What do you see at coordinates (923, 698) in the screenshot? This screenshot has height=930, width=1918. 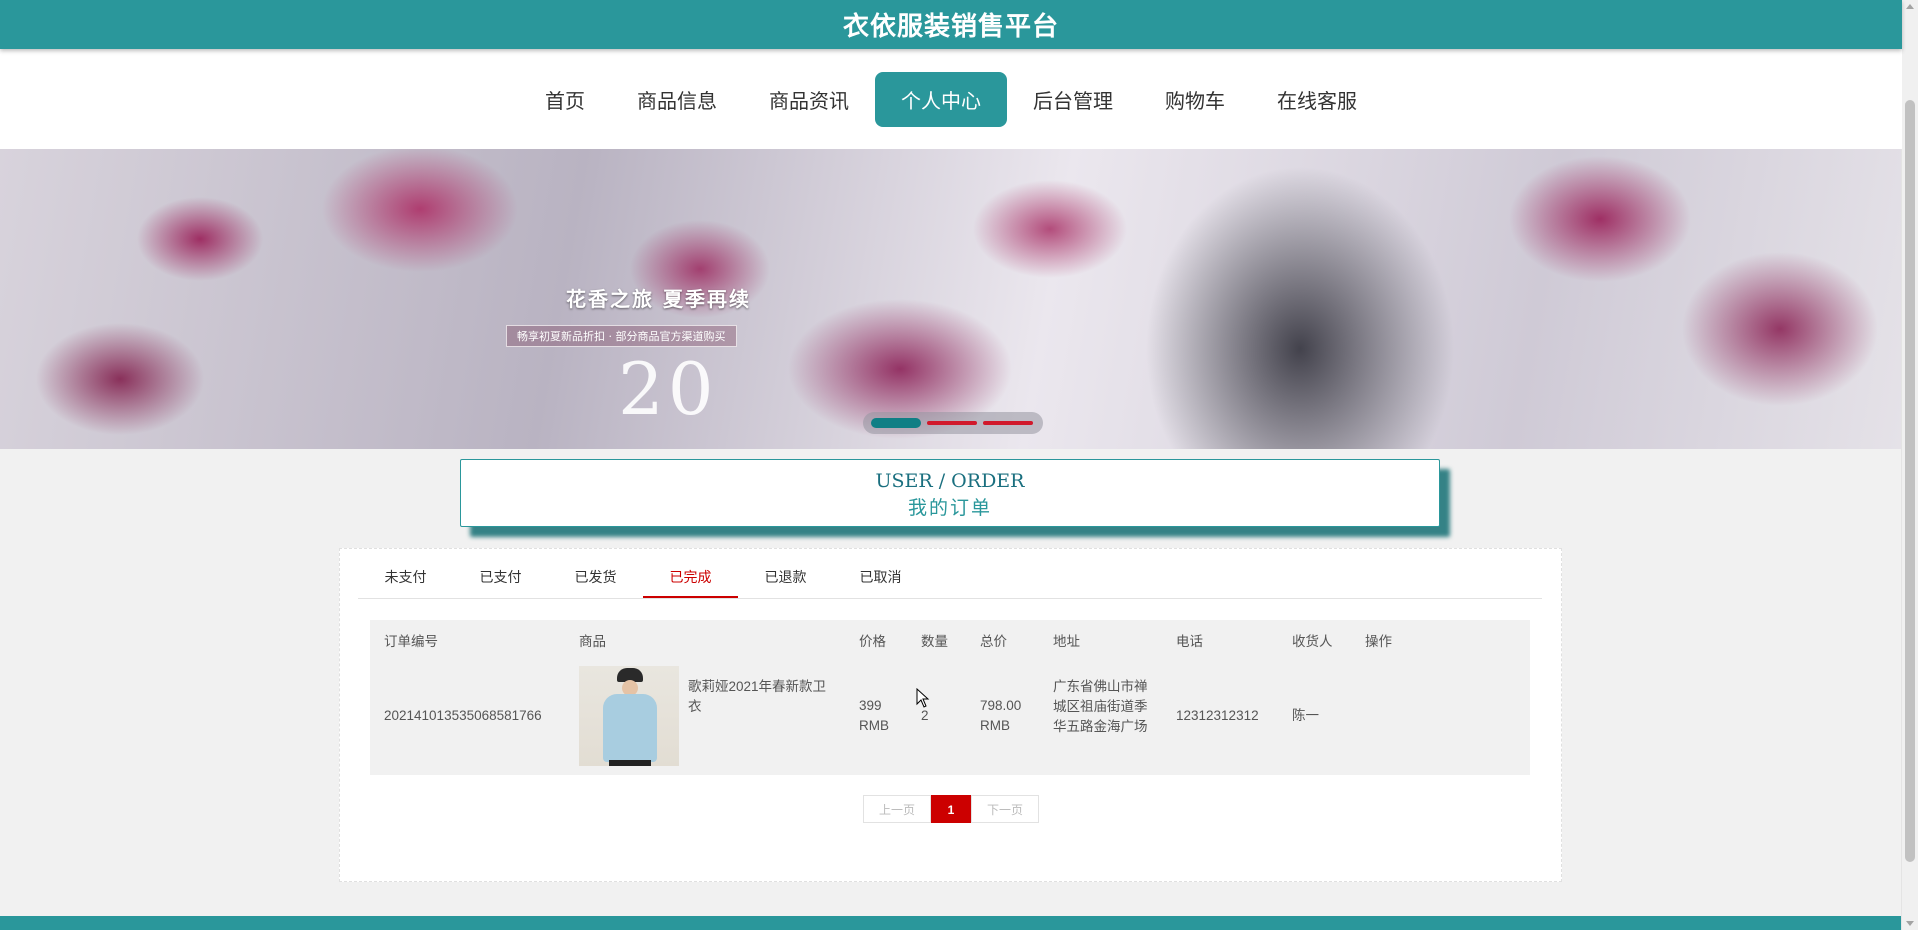 I see `mouse-cursor-icon` at bounding box center [923, 698].